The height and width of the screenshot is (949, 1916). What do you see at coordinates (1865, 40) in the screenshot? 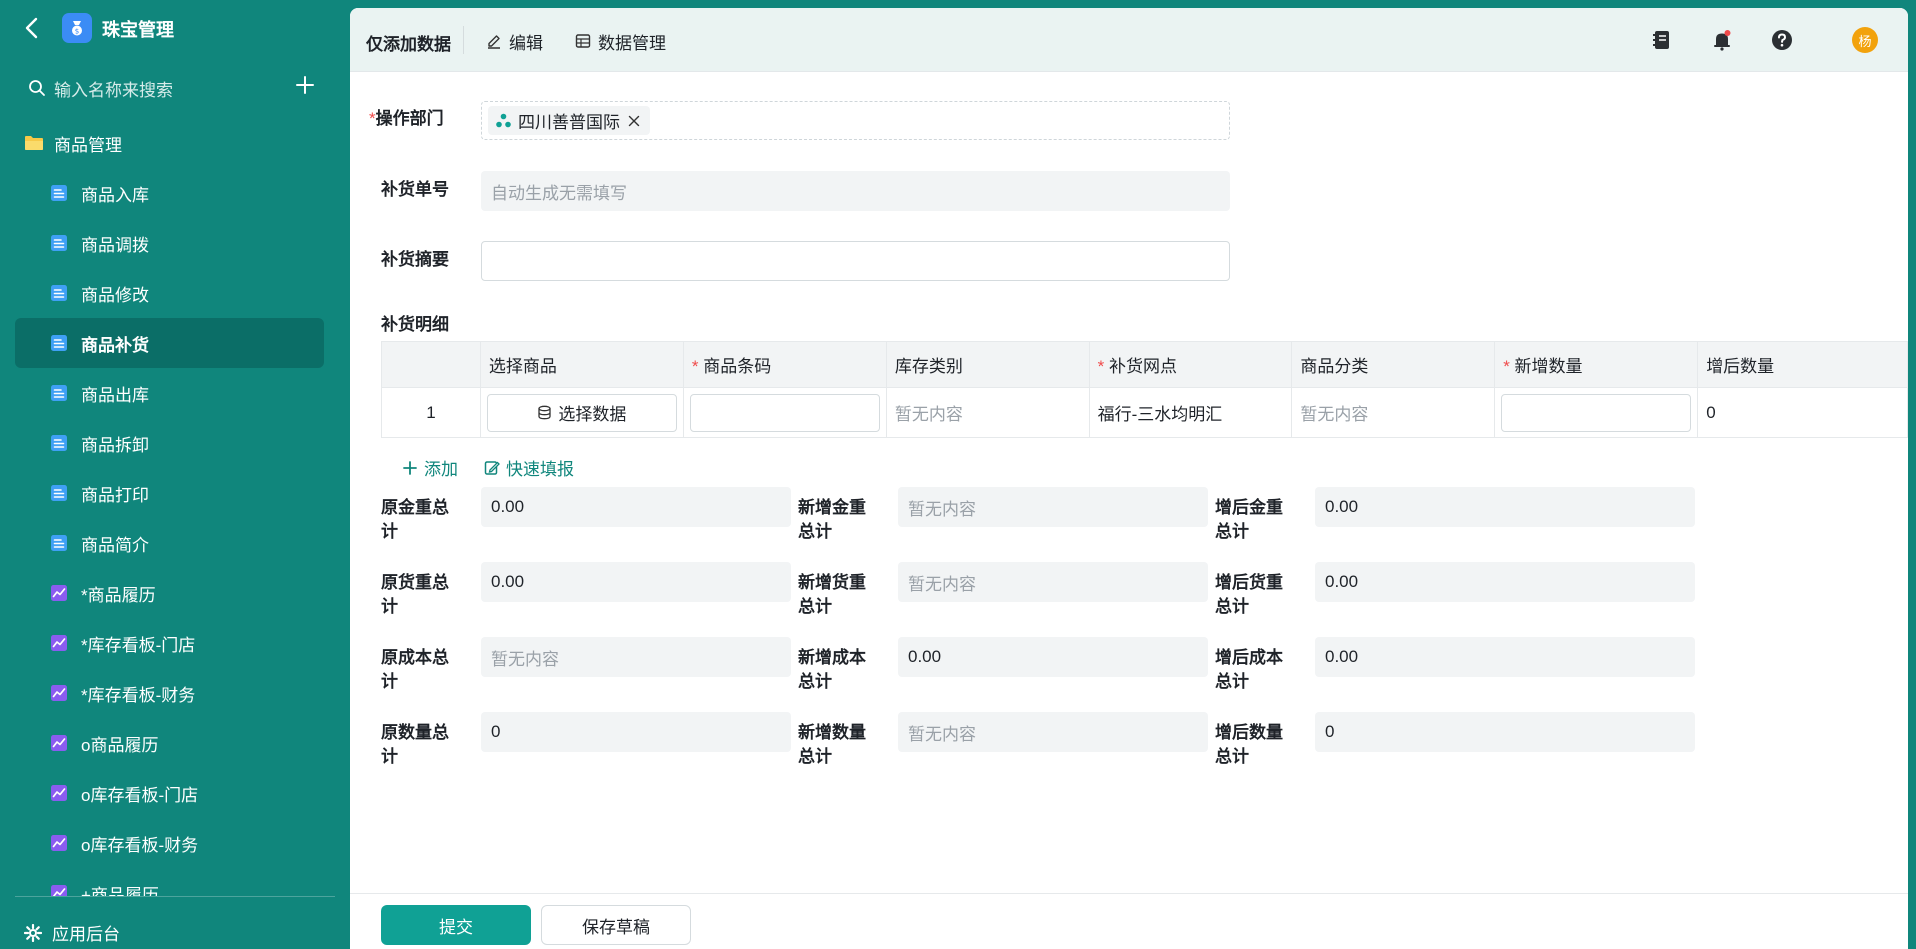
I see `user-avatar: 杨` at bounding box center [1865, 40].